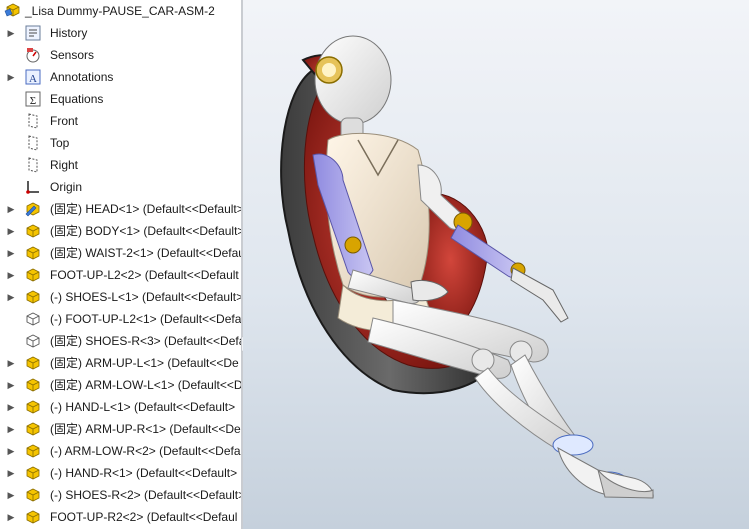 The width and height of the screenshot is (749, 529). Describe the element at coordinates (120, 55) in the screenshot. I see `tree-item: Sensors` at that location.